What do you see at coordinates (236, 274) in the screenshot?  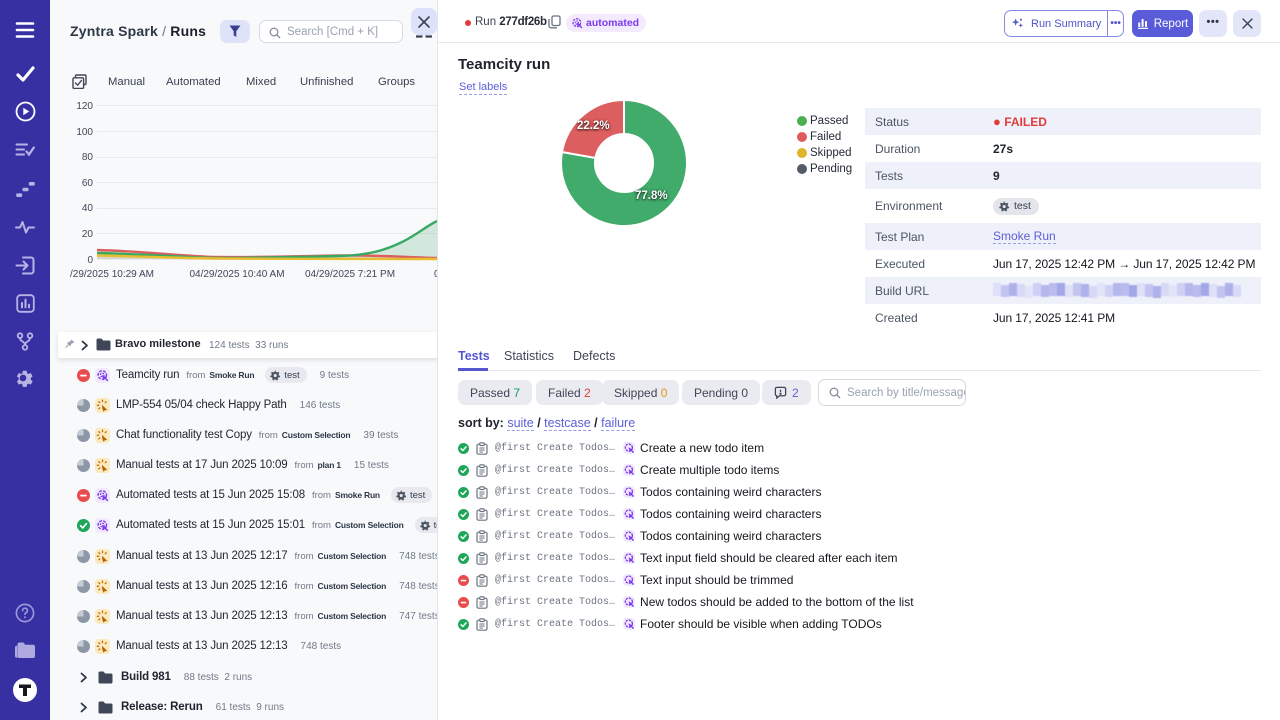 I see `svg-text: 04/29/2025 10:40 AM` at bounding box center [236, 274].